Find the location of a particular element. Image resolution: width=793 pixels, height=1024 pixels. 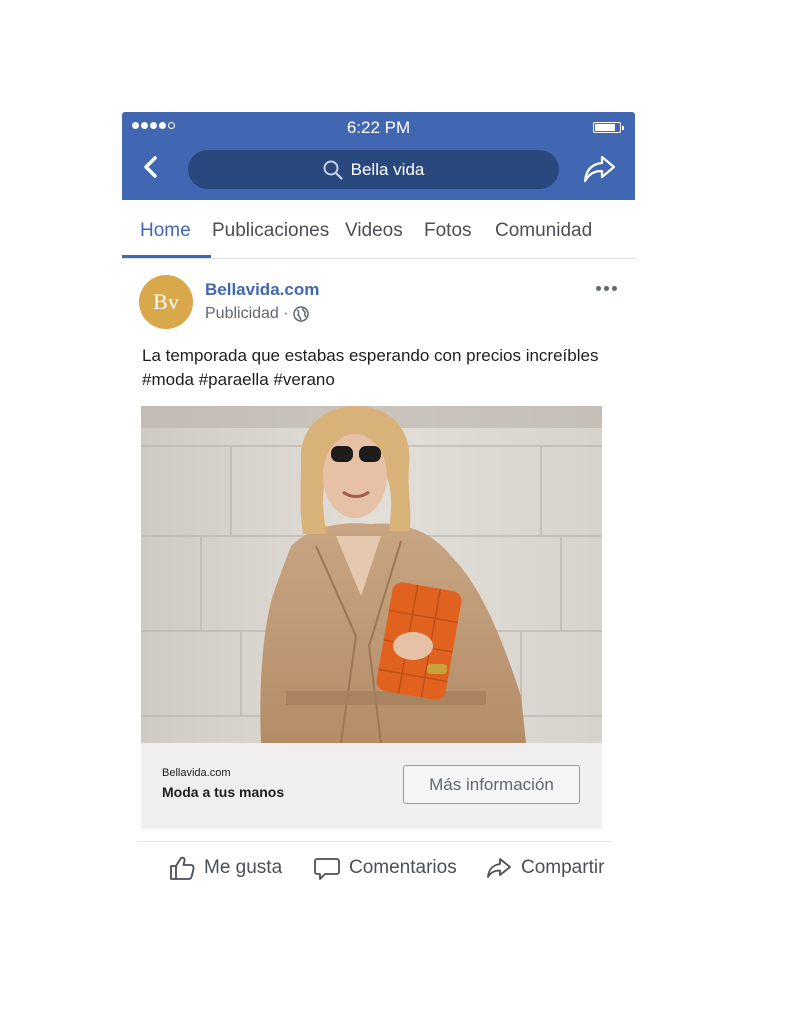

link-headline: Moda a tus manos is located at coordinates (223, 792).